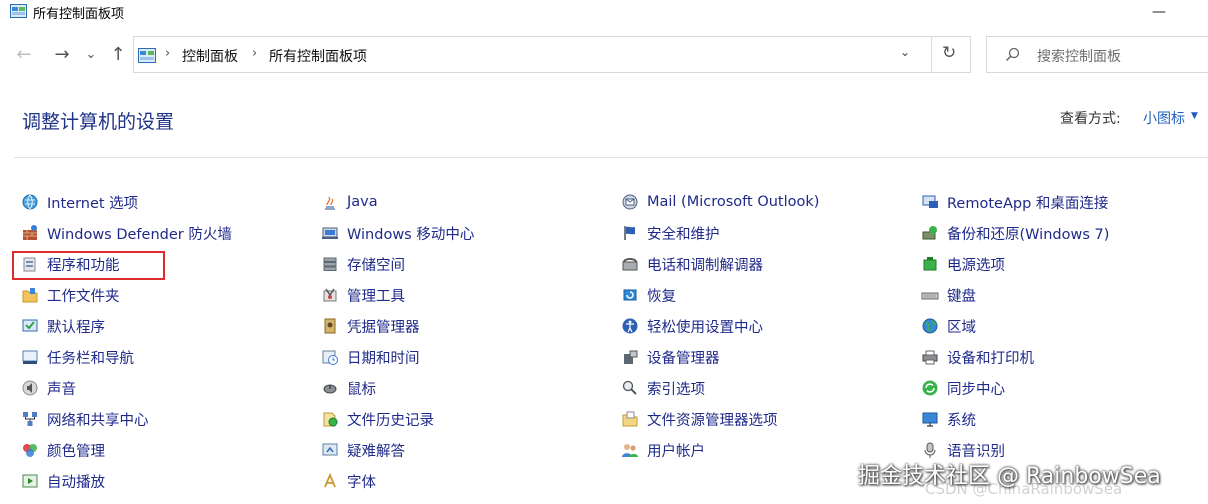  I want to click on control-panel-item: 区域, so click(948, 326).